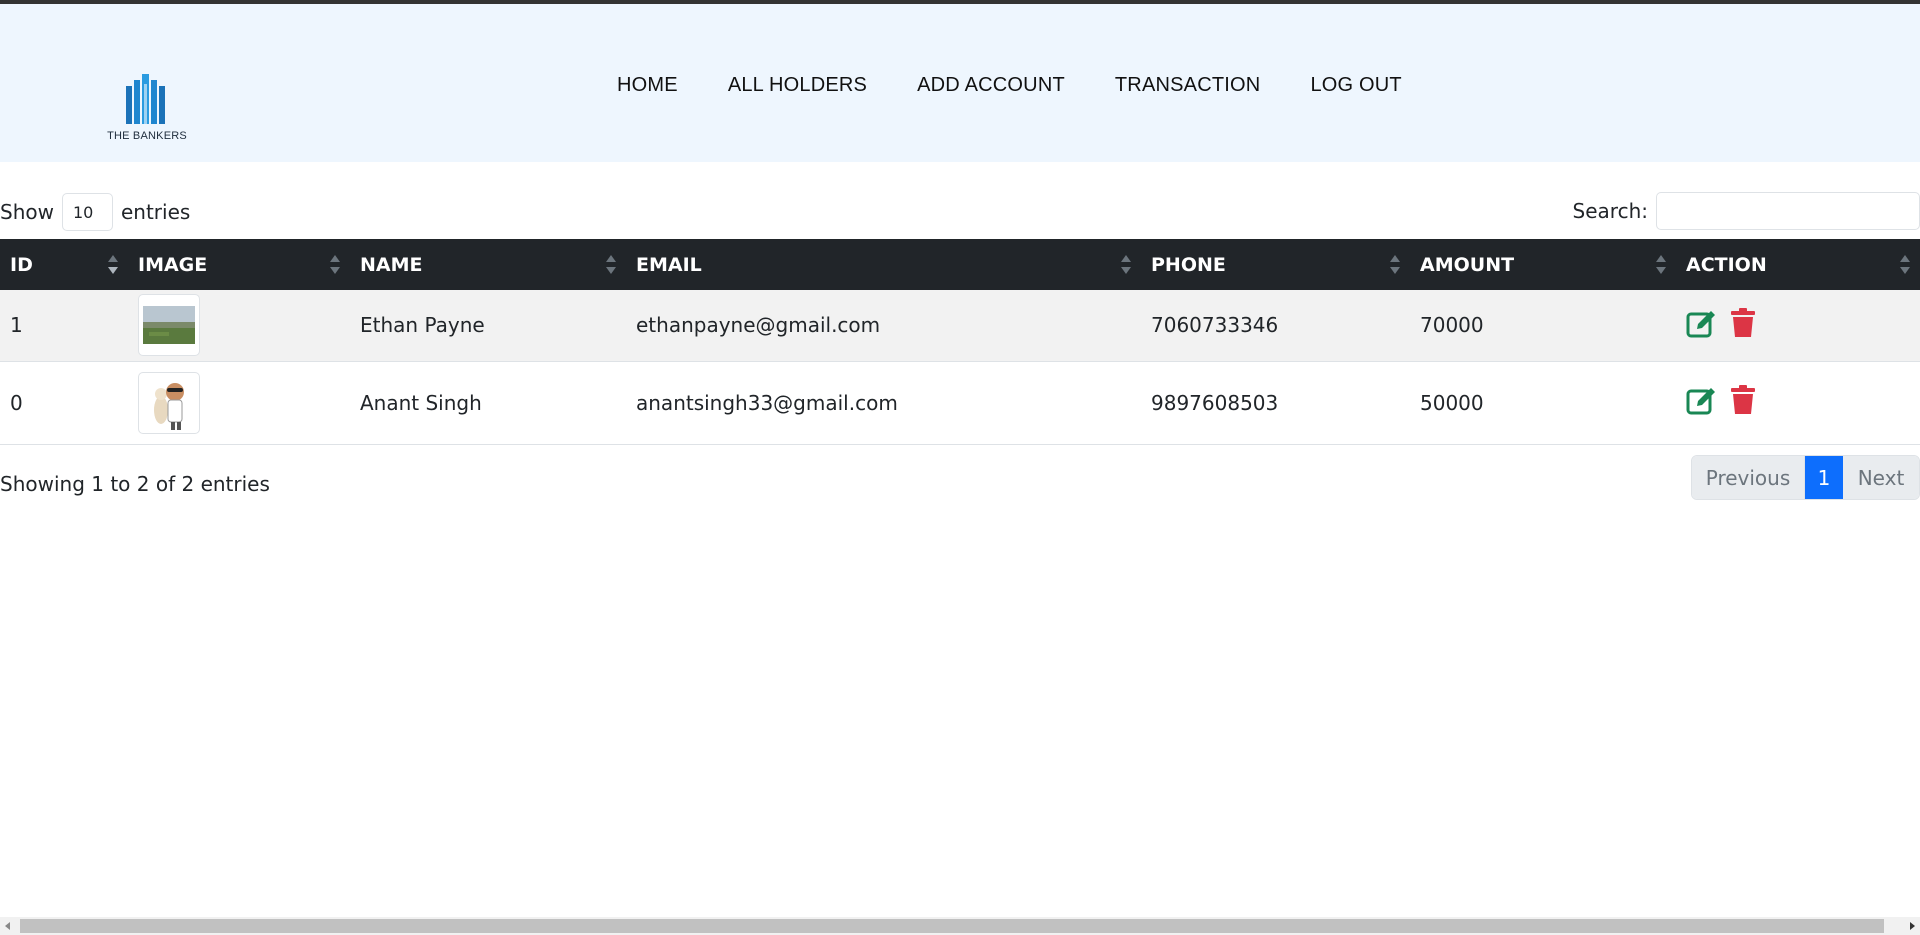 Image resolution: width=1920 pixels, height=935 pixels. I want to click on cell-email: anantsingh33@gmail.com, so click(883, 403).